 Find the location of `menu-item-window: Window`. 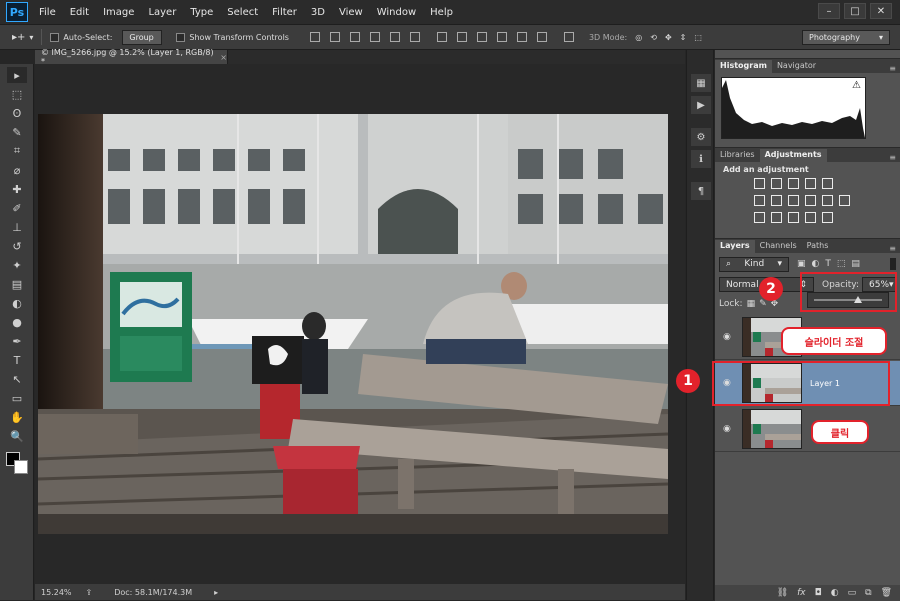

menu-item-window: Window is located at coordinates (396, 12).